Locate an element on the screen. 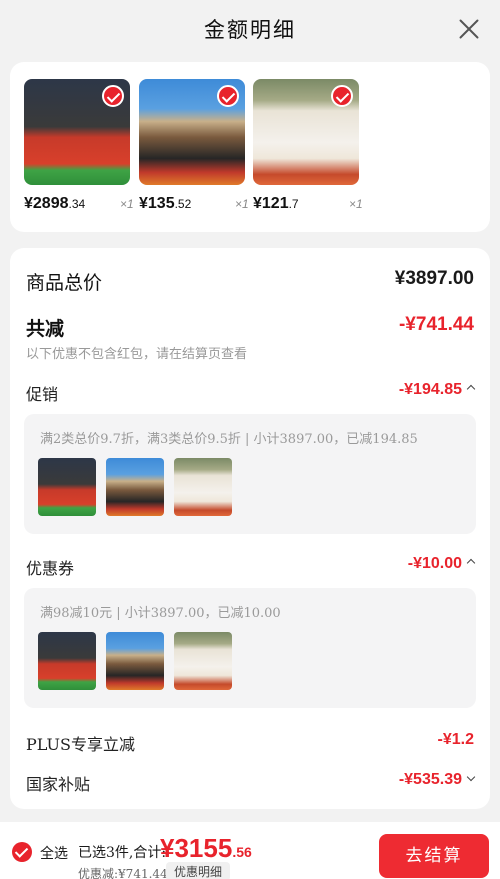 The image size is (500, 879). coupon-detail-box: 满98减10元 | 小计3897.00，已减10.00 is located at coordinates (250, 648).